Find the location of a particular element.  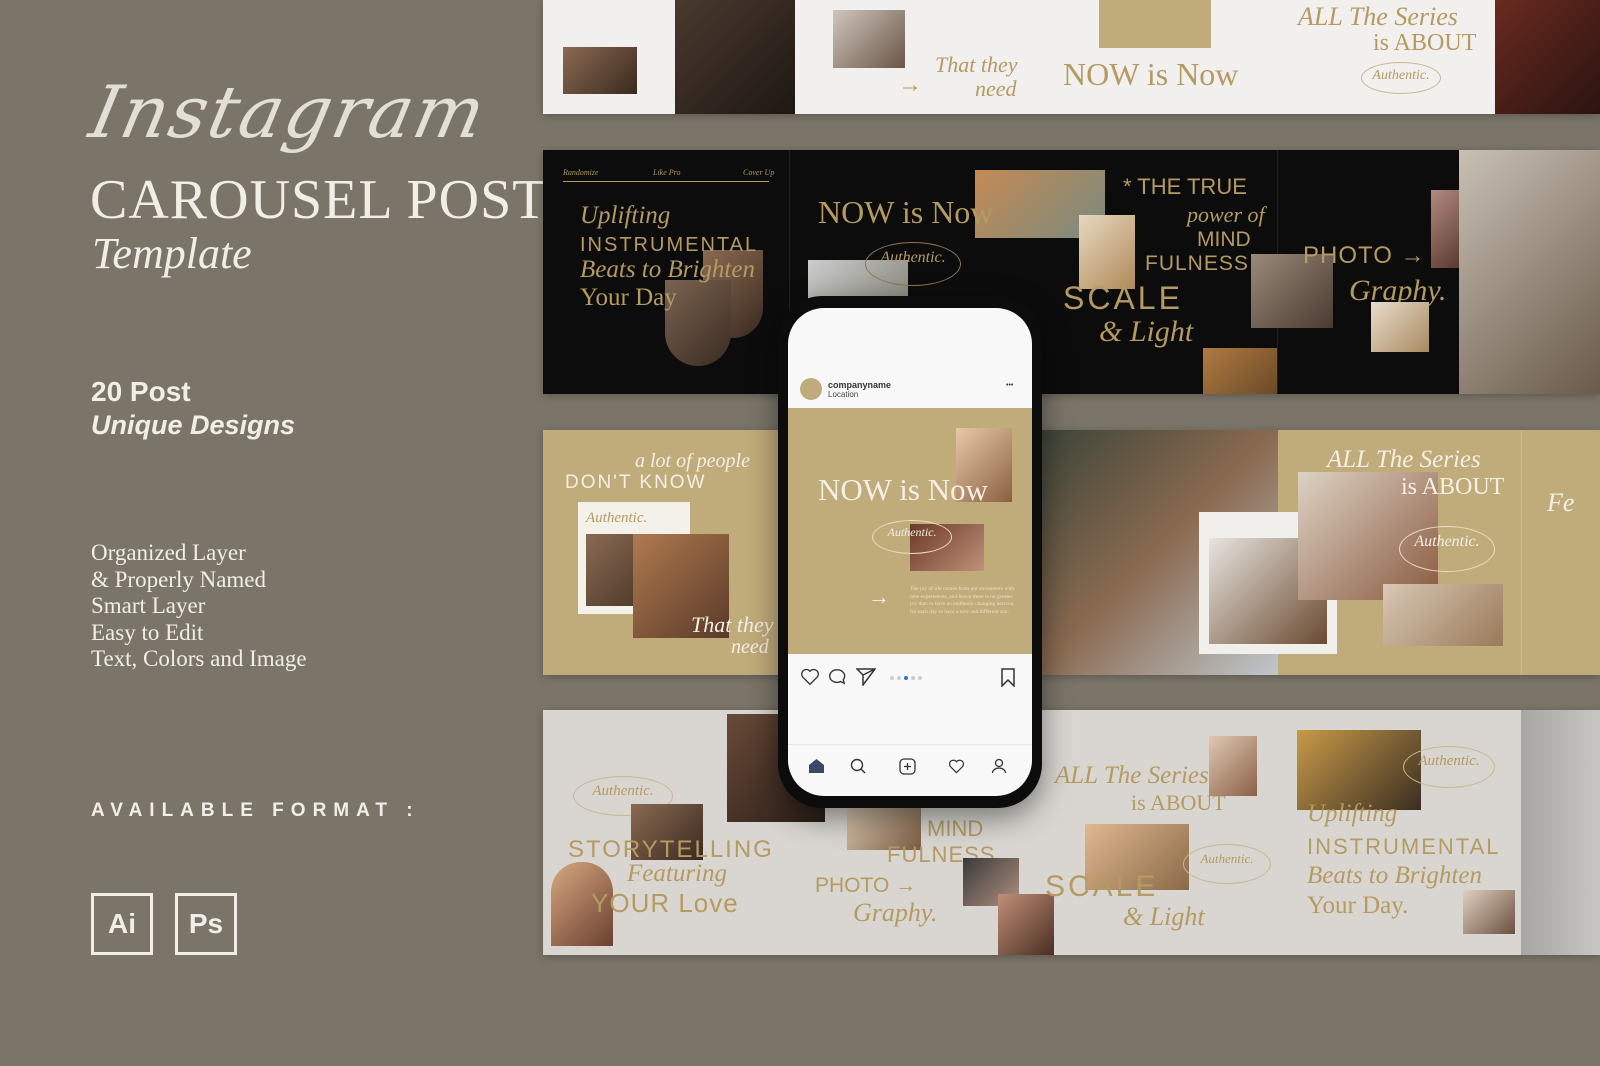

hero-title: CAROUSEL POST is located at coordinates (319, 200).